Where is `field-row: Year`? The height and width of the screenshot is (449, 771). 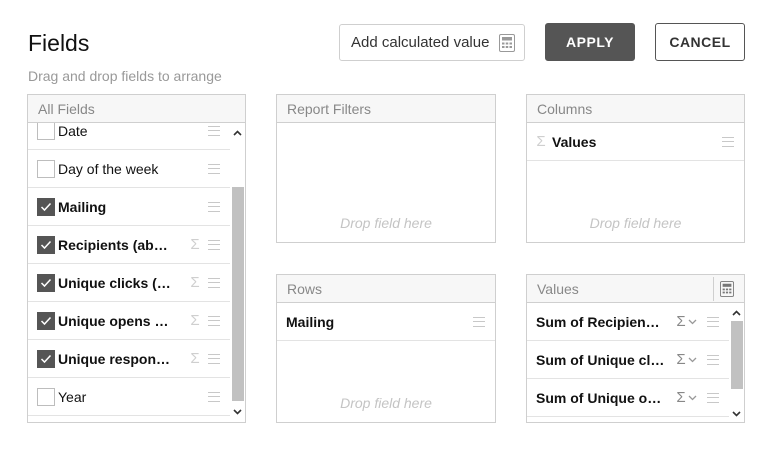 field-row: Year is located at coordinates (129, 397).